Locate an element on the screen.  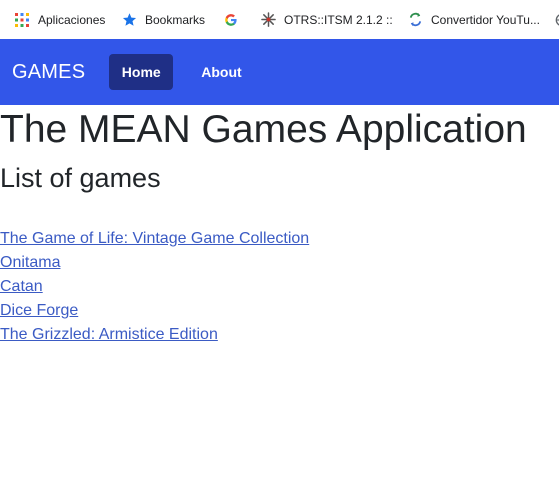
bookmark-google is located at coordinates (235, 20).